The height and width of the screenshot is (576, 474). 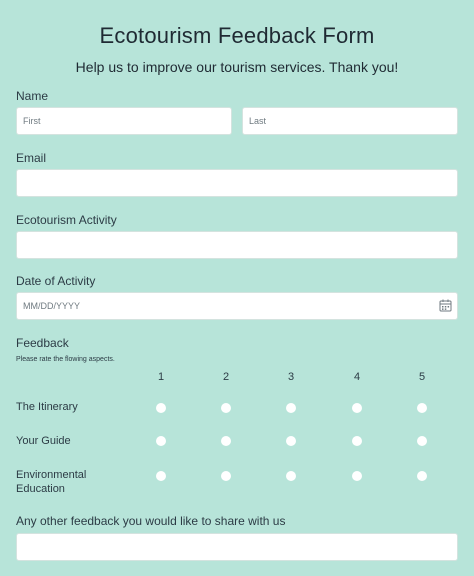 I want to click on form-title: Ecotourism Feedback Form, so click(x=237, y=35).